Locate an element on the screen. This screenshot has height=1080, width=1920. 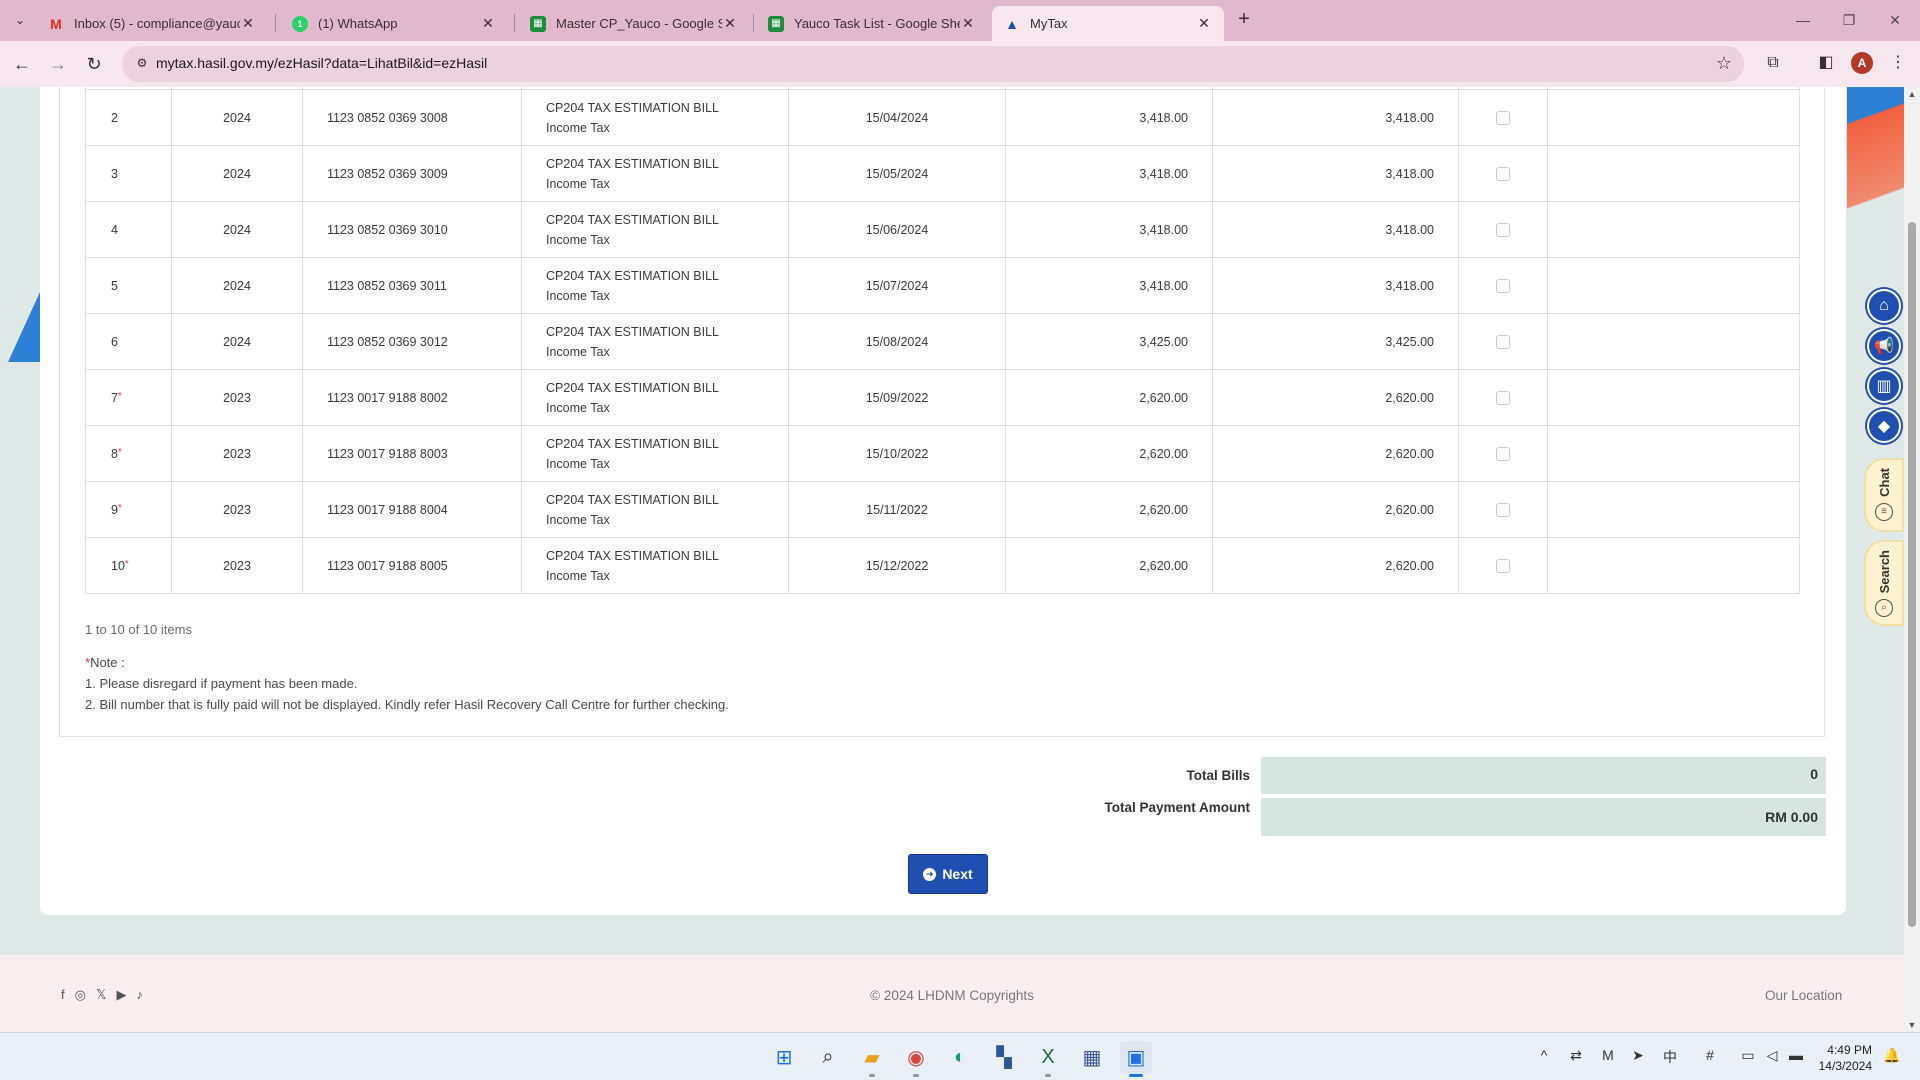
calculator-icon: ▦ is located at coordinates (1092, 1057).